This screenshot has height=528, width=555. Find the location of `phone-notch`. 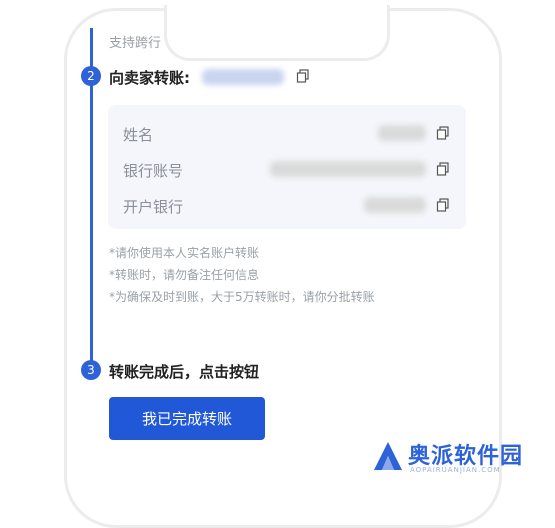

phone-notch is located at coordinates (277, 33).